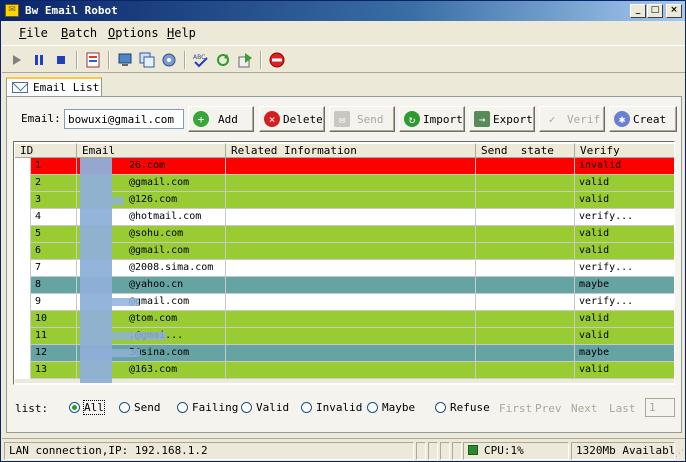  I want to click on filter-invalid-label: Invalid, so click(339, 407).